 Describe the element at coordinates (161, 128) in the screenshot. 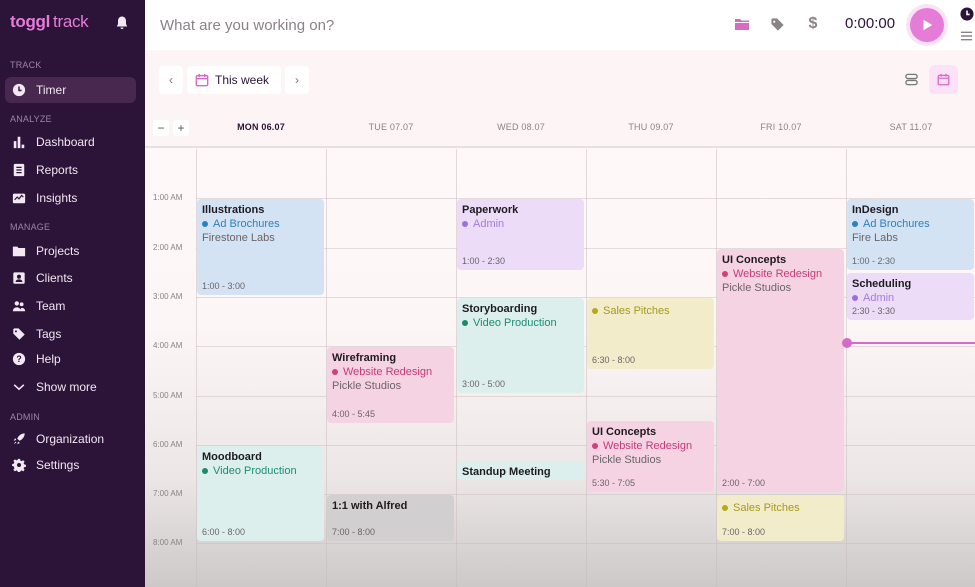

I see `zoom-out-button: −` at that location.